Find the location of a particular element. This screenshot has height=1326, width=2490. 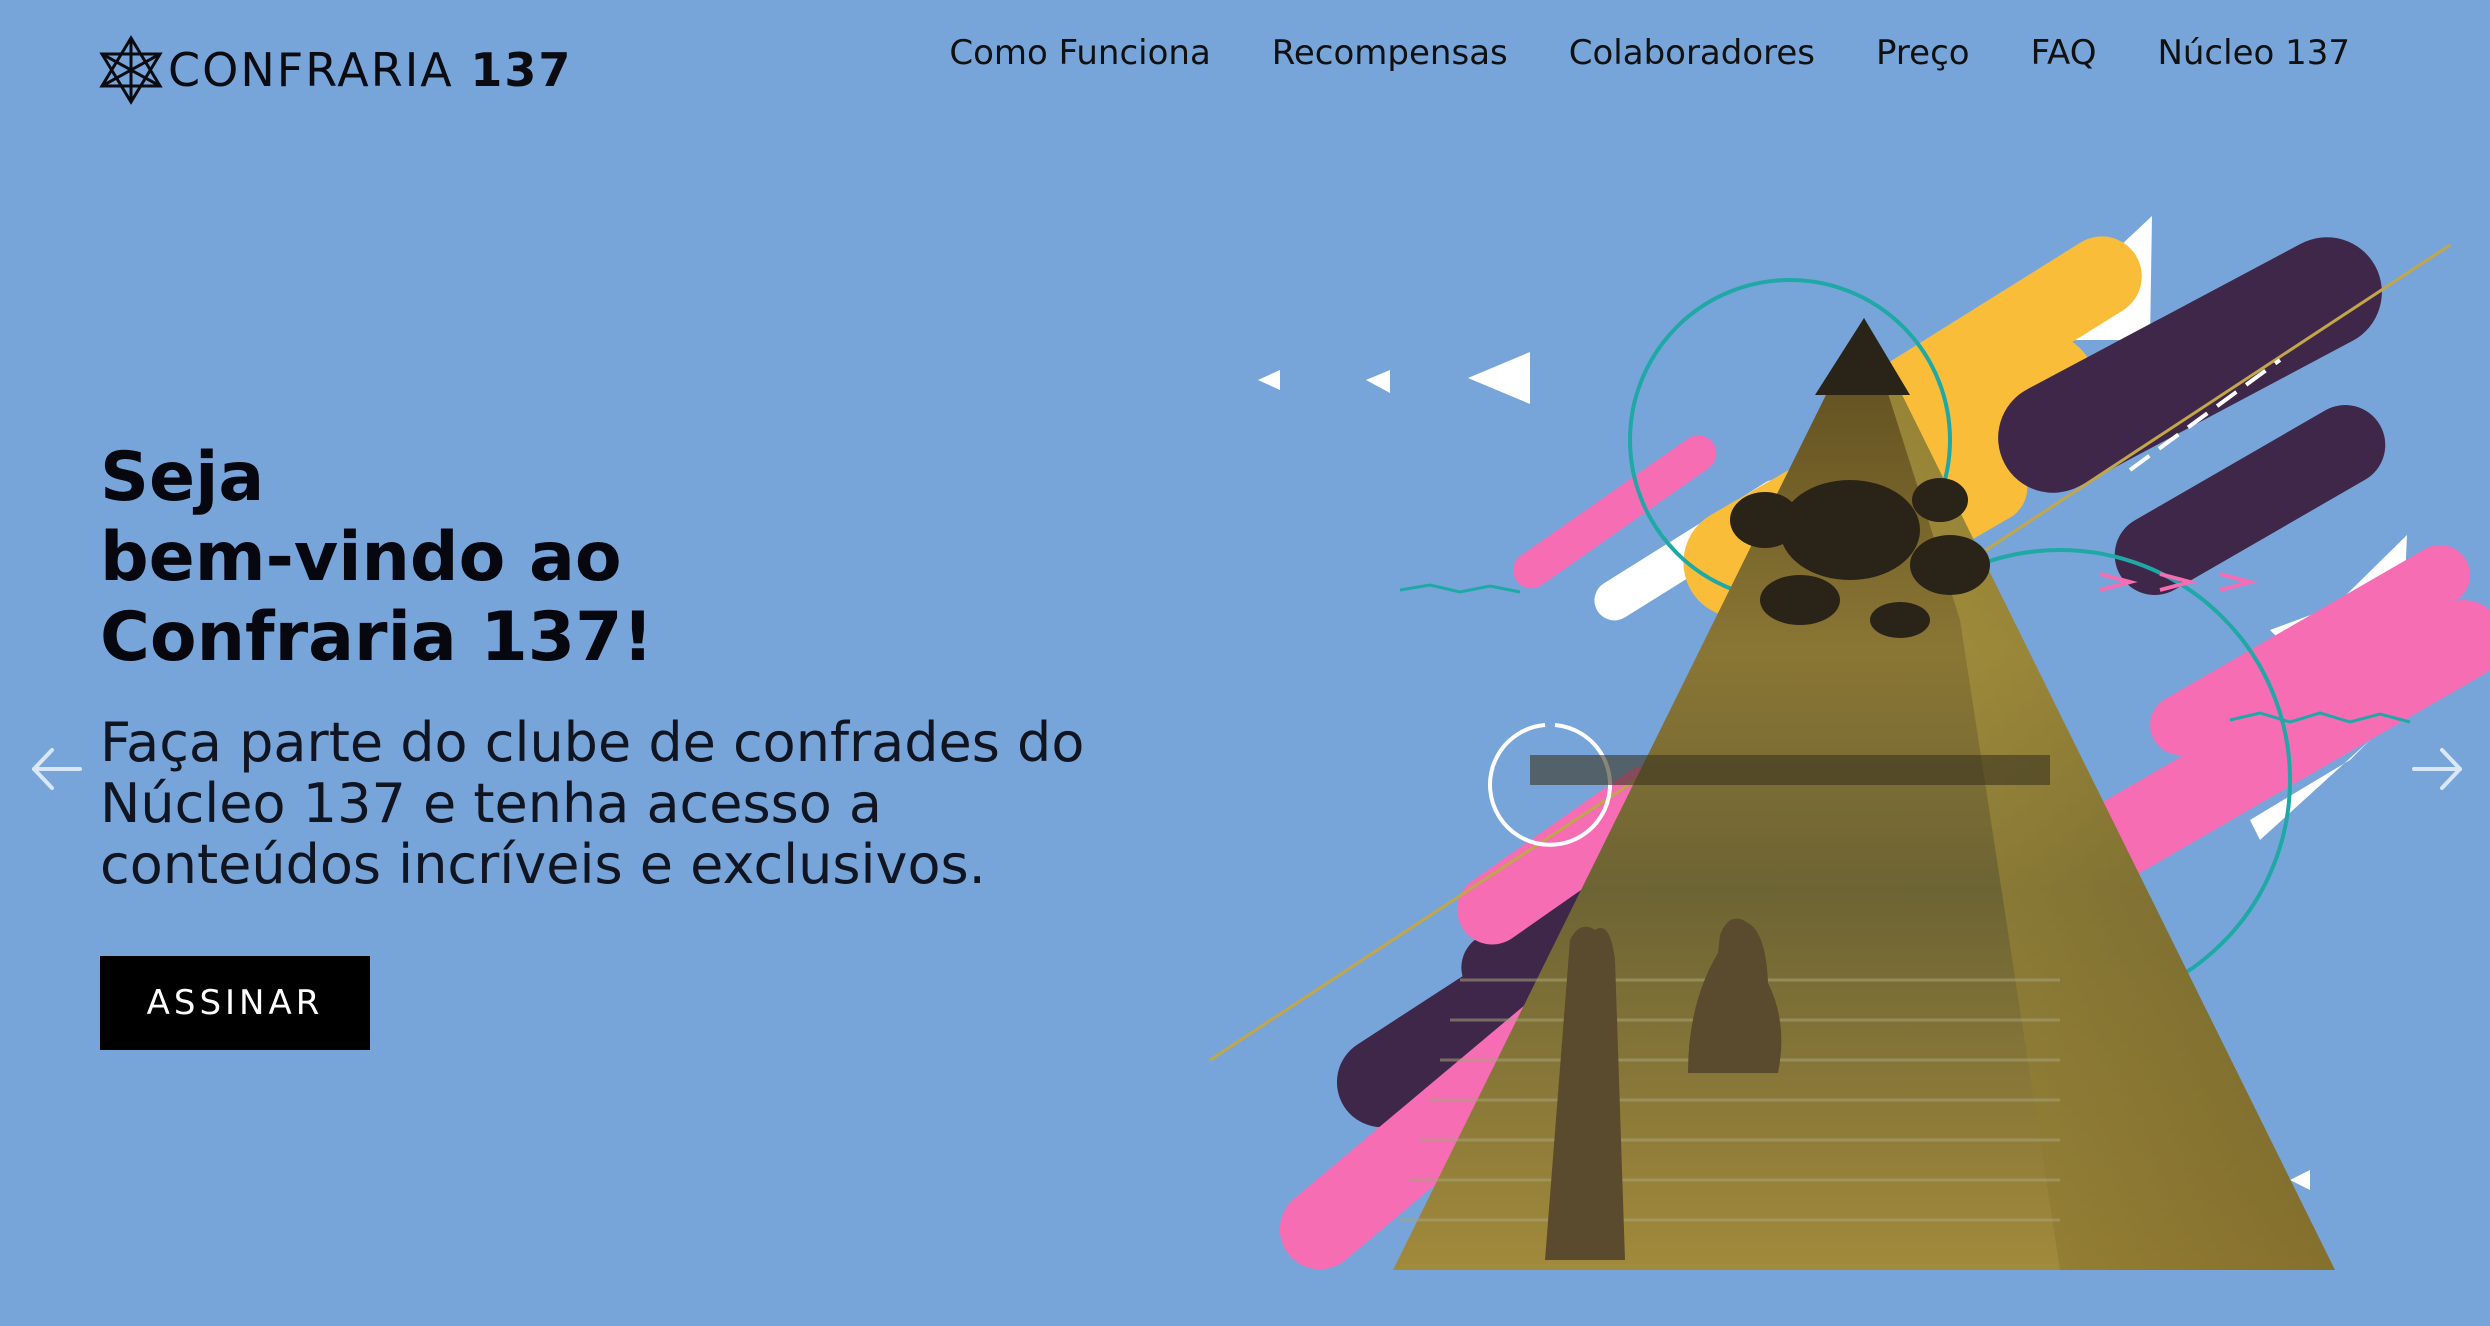

nav-item-como-funciona: Como Funciona is located at coordinates (1079, 53).